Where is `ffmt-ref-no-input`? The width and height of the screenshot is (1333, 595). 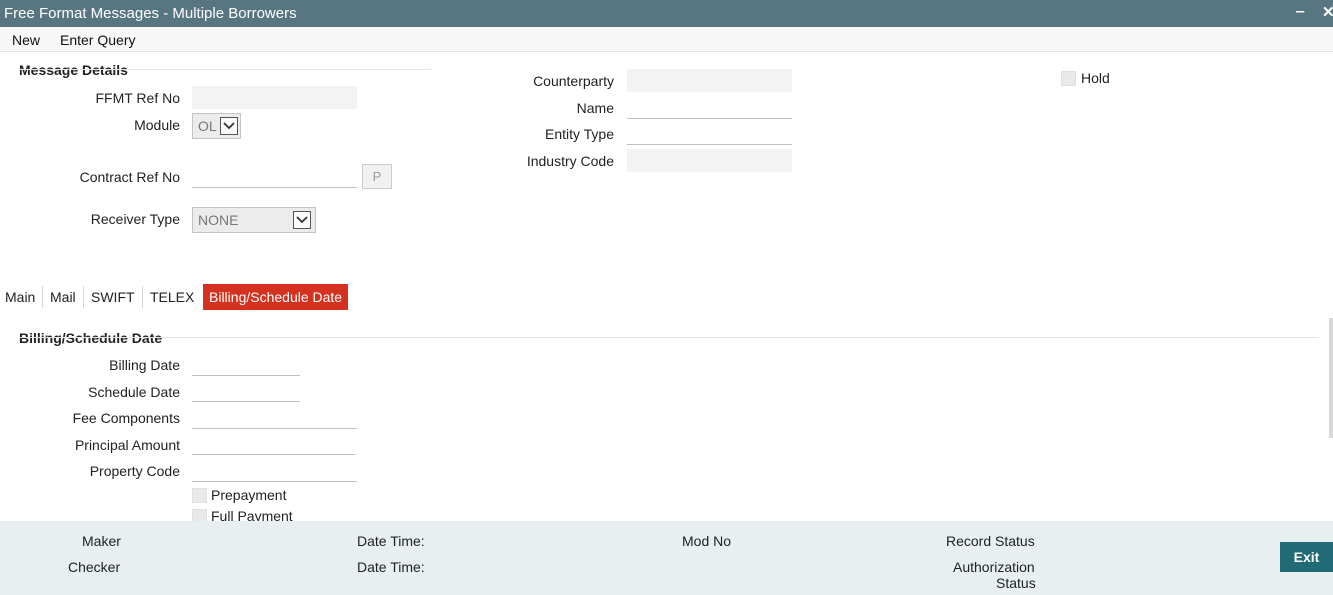 ffmt-ref-no-input is located at coordinates (274, 97).